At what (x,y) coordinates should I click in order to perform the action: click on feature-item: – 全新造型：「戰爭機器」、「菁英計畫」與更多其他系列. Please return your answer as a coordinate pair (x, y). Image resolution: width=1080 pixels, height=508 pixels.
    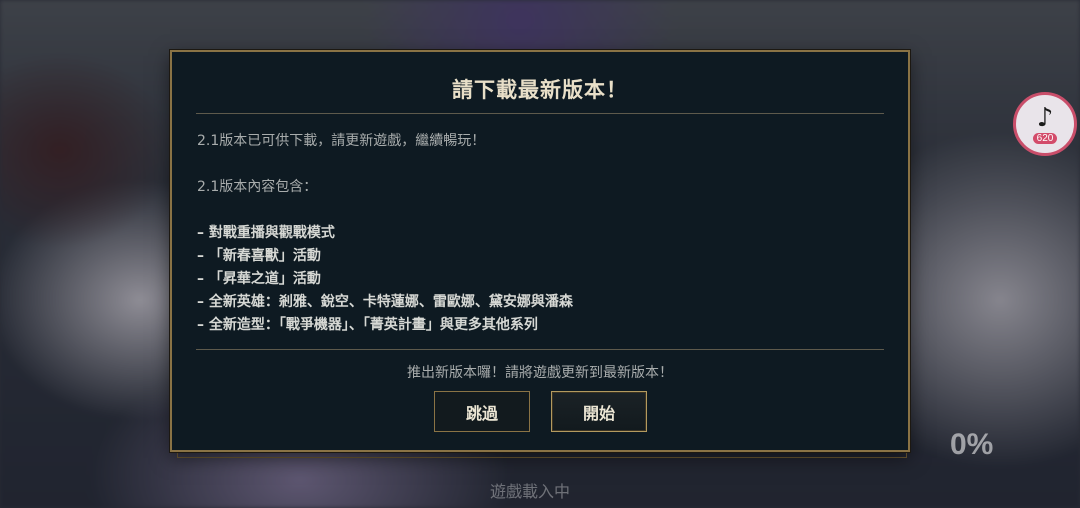
    Looking at the image, I should click on (367, 325).